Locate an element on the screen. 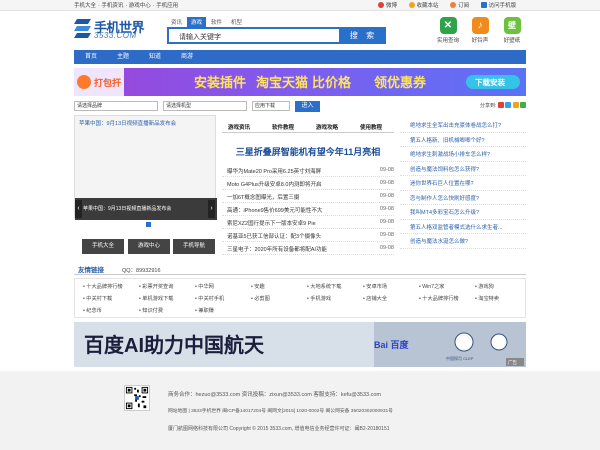  share-label: 分享到: is located at coordinates (488, 106).